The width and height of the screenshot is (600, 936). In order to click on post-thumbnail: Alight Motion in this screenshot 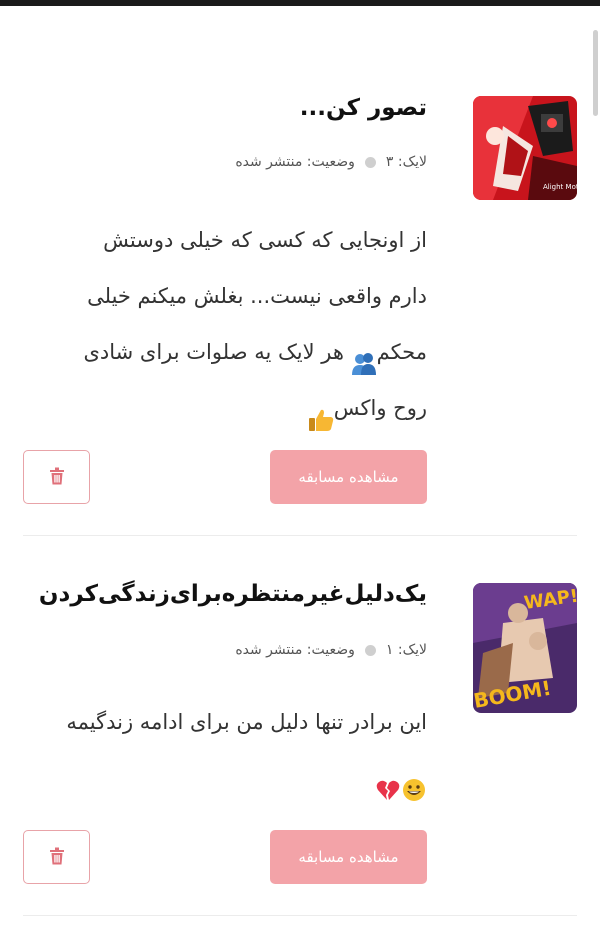, I will do `click(525, 148)`.